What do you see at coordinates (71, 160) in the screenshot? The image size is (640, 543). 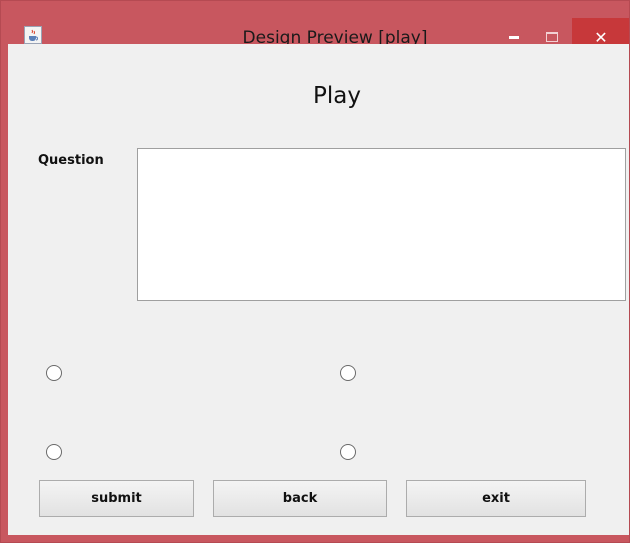 I see `question-label: Question` at bounding box center [71, 160].